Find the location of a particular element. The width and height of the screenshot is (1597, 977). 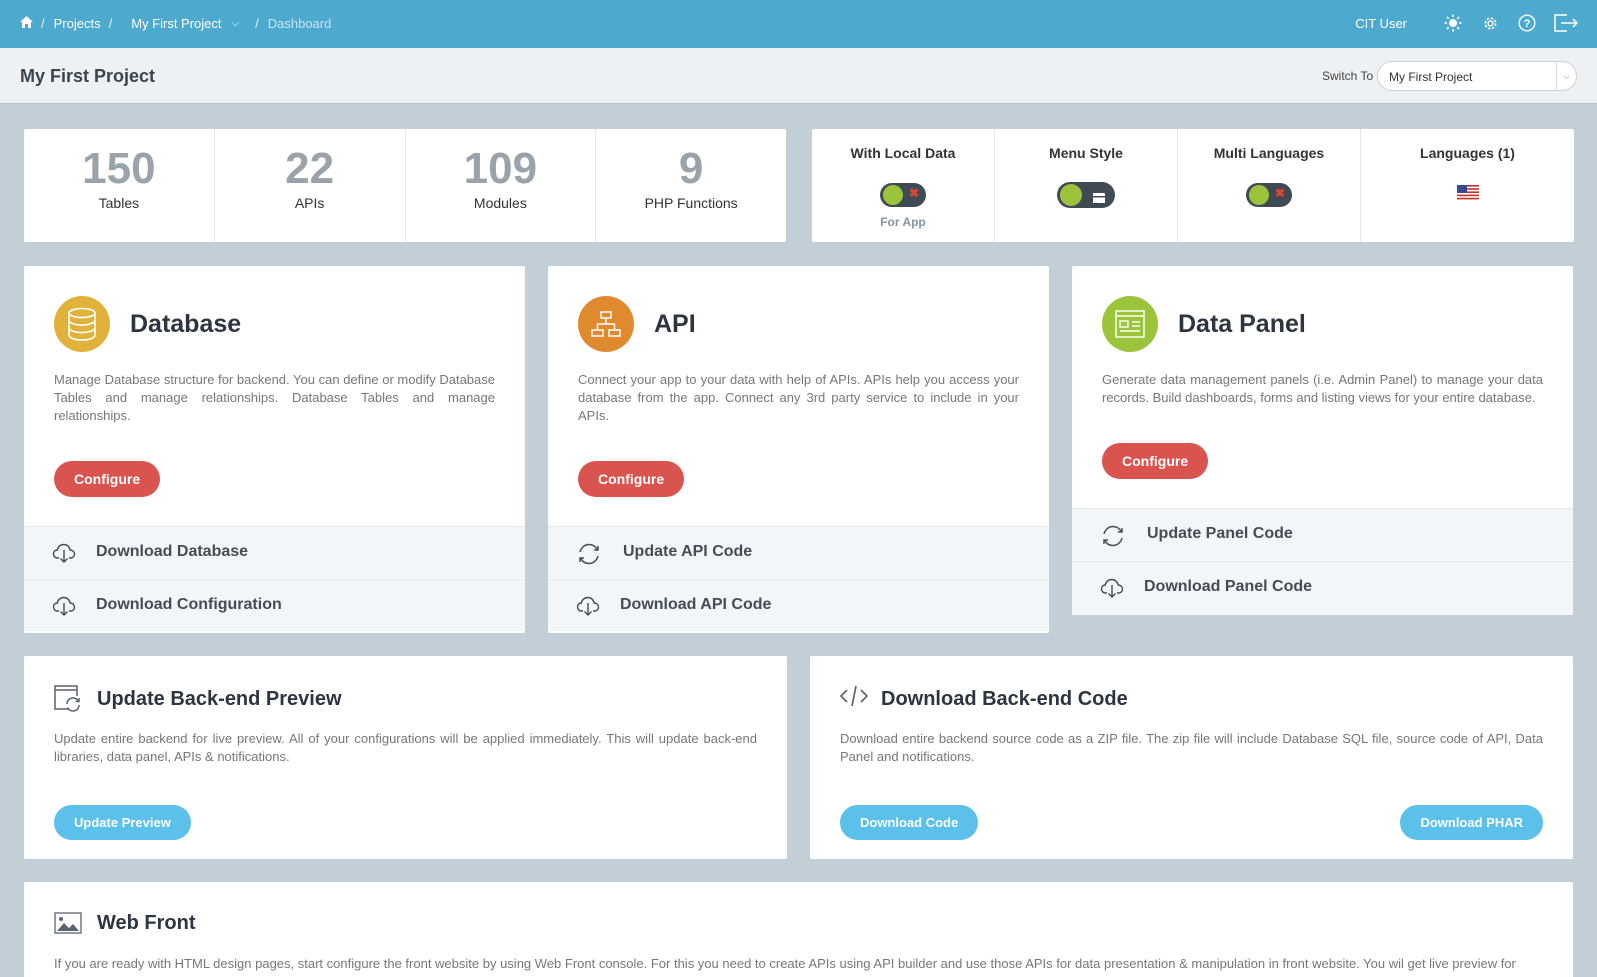

data-panel-configure-button: Configure is located at coordinates (1155, 461).